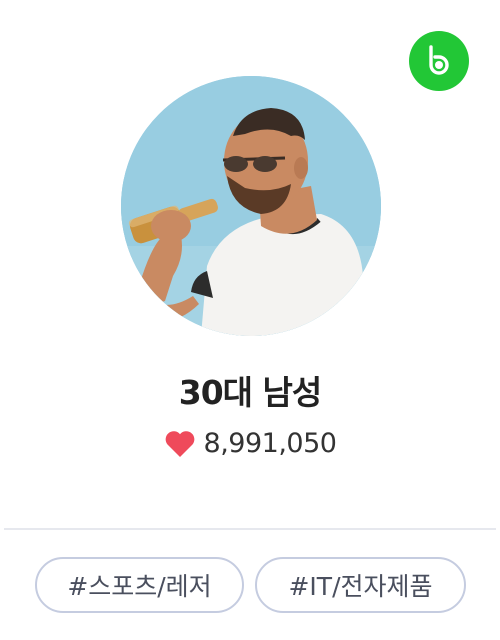 The width and height of the screenshot is (500, 640). I want to click on b-logo-icon, so click(439, 60).